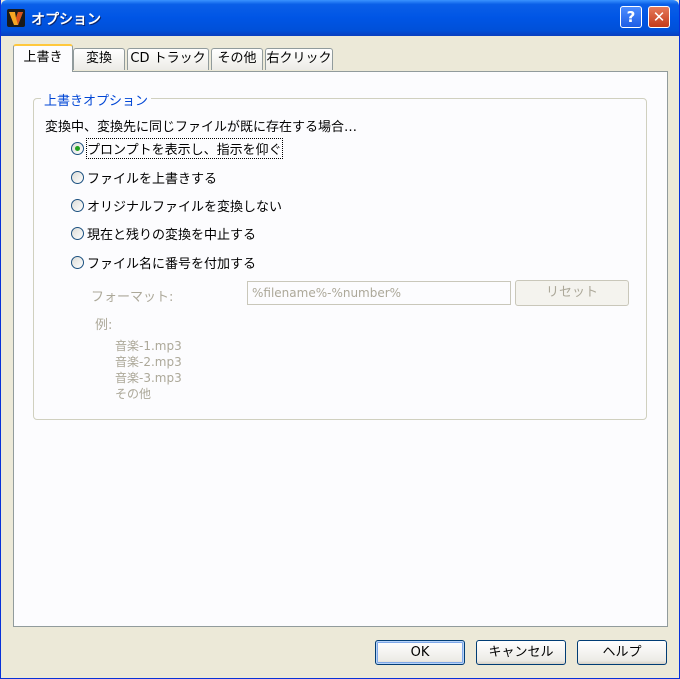 This screenshot has height=679, width=680. I want to click on app-logo-icon, so click(16, 18).